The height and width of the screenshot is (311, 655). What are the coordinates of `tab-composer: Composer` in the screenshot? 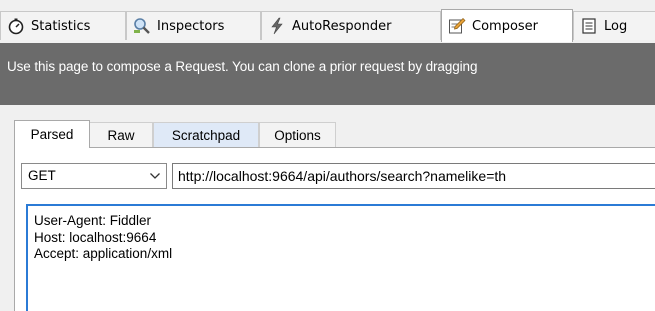 It's located at (507, 25).